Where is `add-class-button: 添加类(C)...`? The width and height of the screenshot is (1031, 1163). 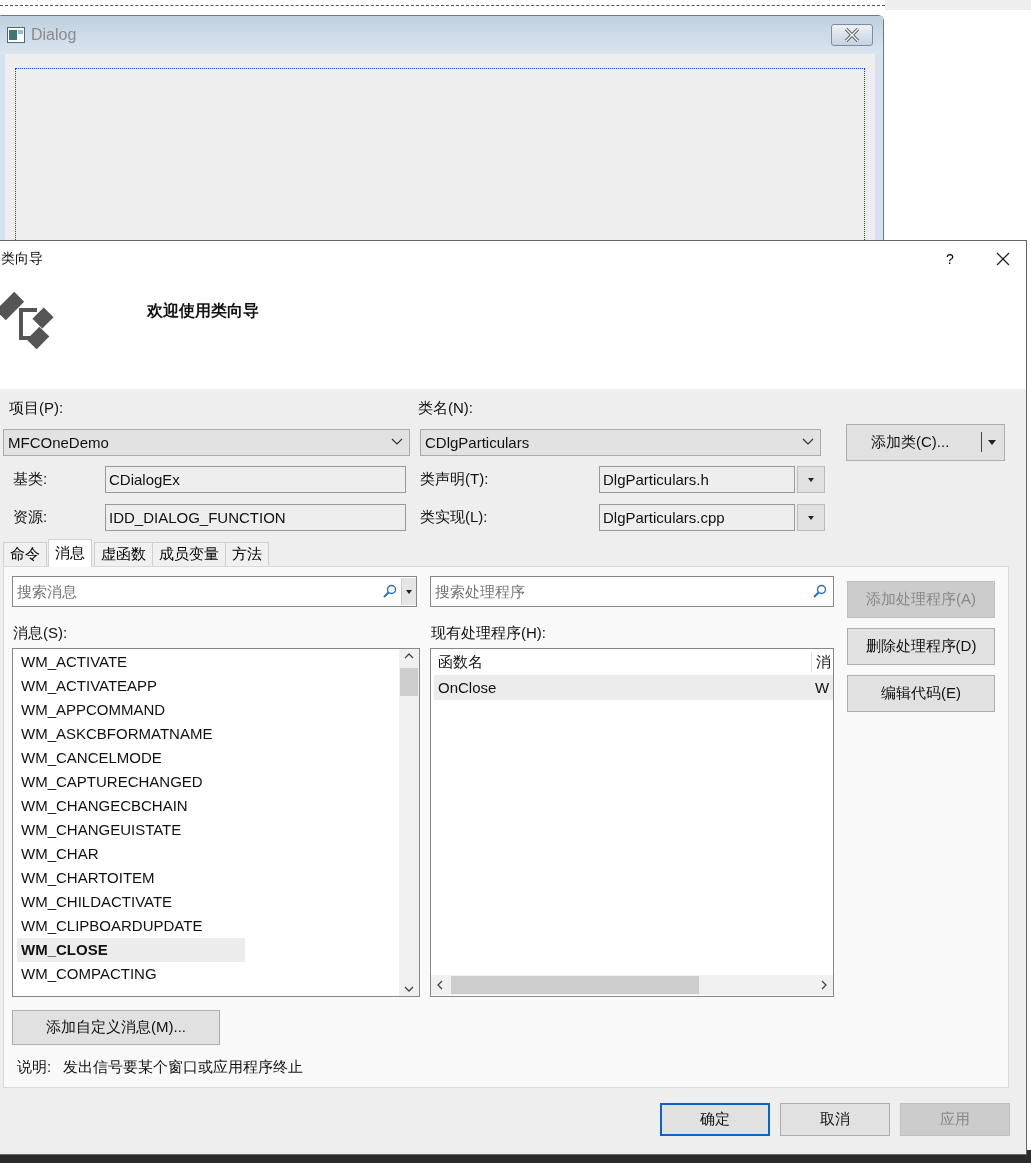 add-class-button: 添加类(C)... is located at coordinates (925, 442).